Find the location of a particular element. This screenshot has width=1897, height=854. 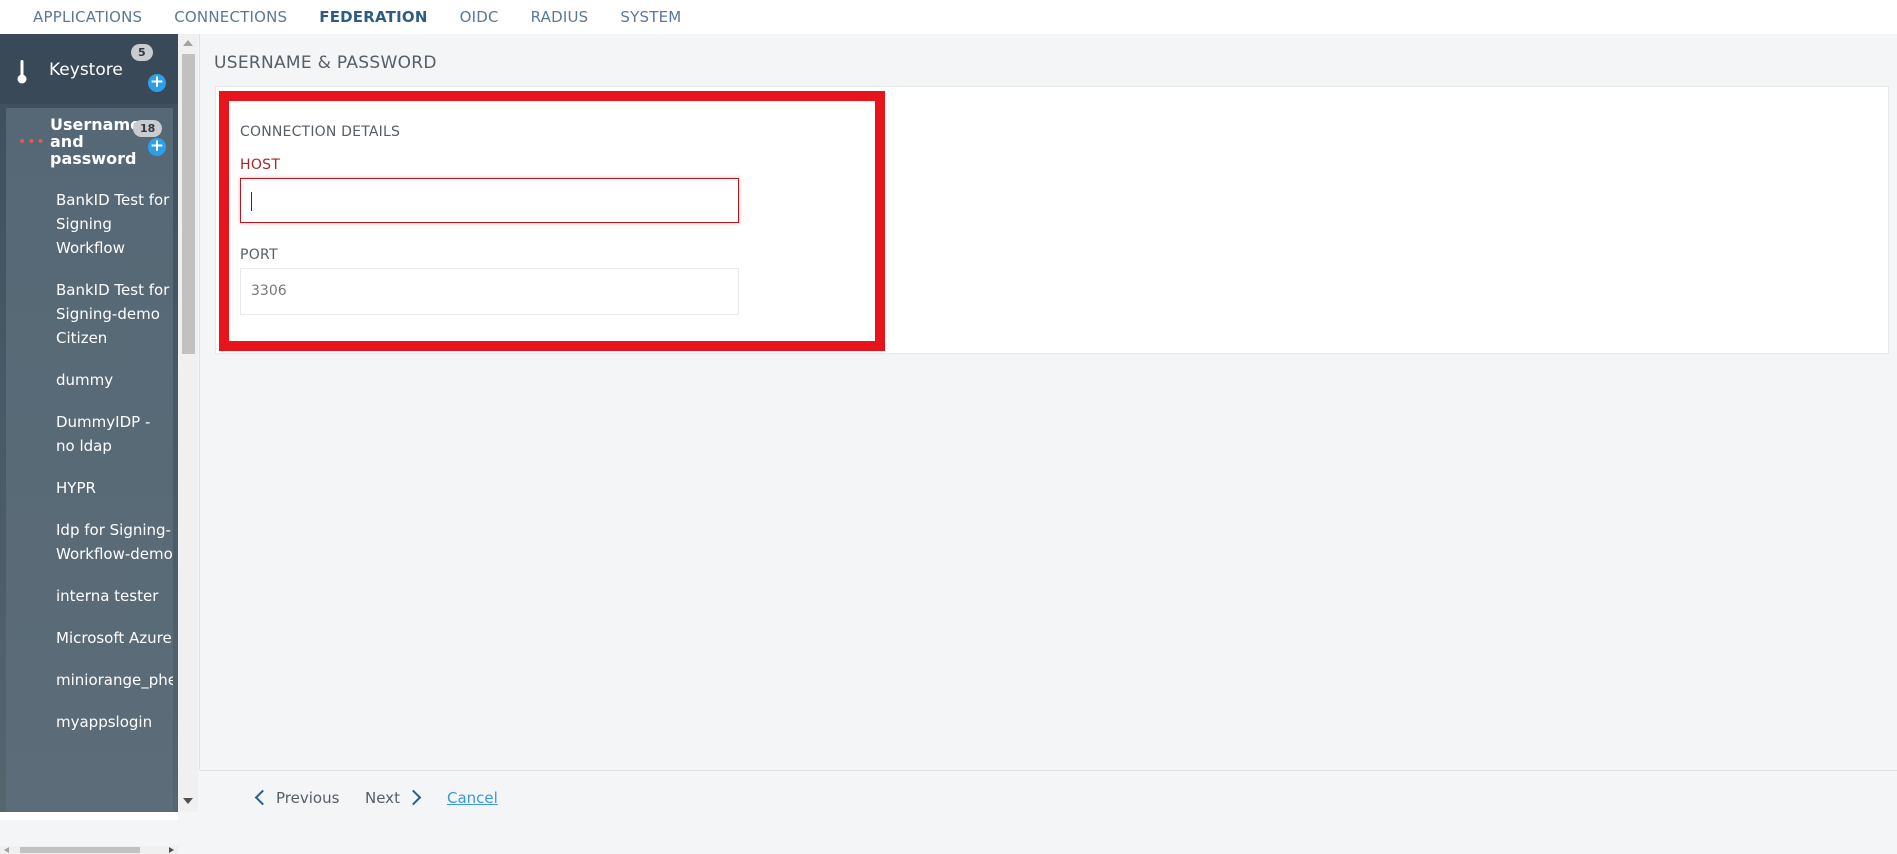

previous-label: Previous is located at coordinates (308, 798).